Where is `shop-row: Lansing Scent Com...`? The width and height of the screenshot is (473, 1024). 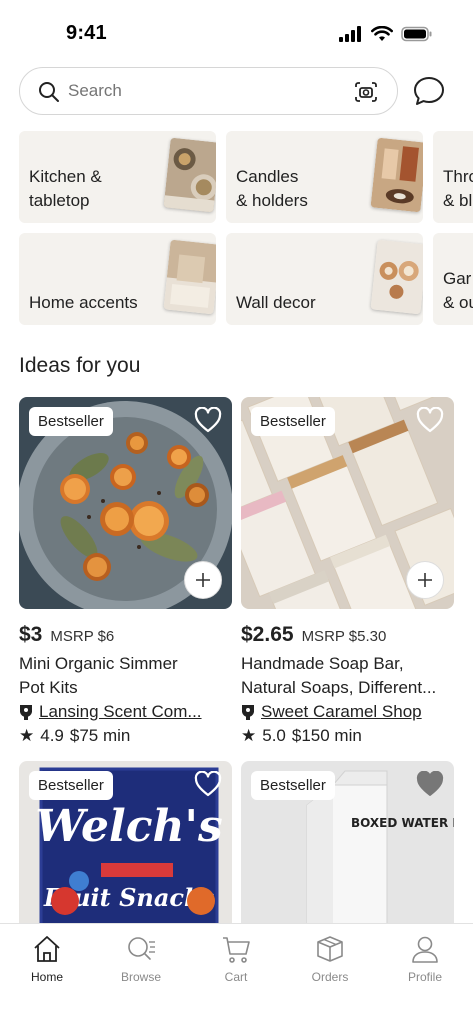
shop-row: Lansing Scent Com... is located at coordinates (125, 712).